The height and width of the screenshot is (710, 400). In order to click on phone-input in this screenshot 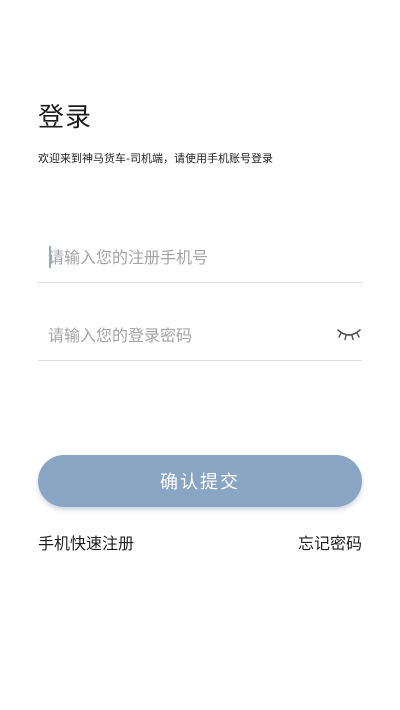, I will do `click(178, 257)`.